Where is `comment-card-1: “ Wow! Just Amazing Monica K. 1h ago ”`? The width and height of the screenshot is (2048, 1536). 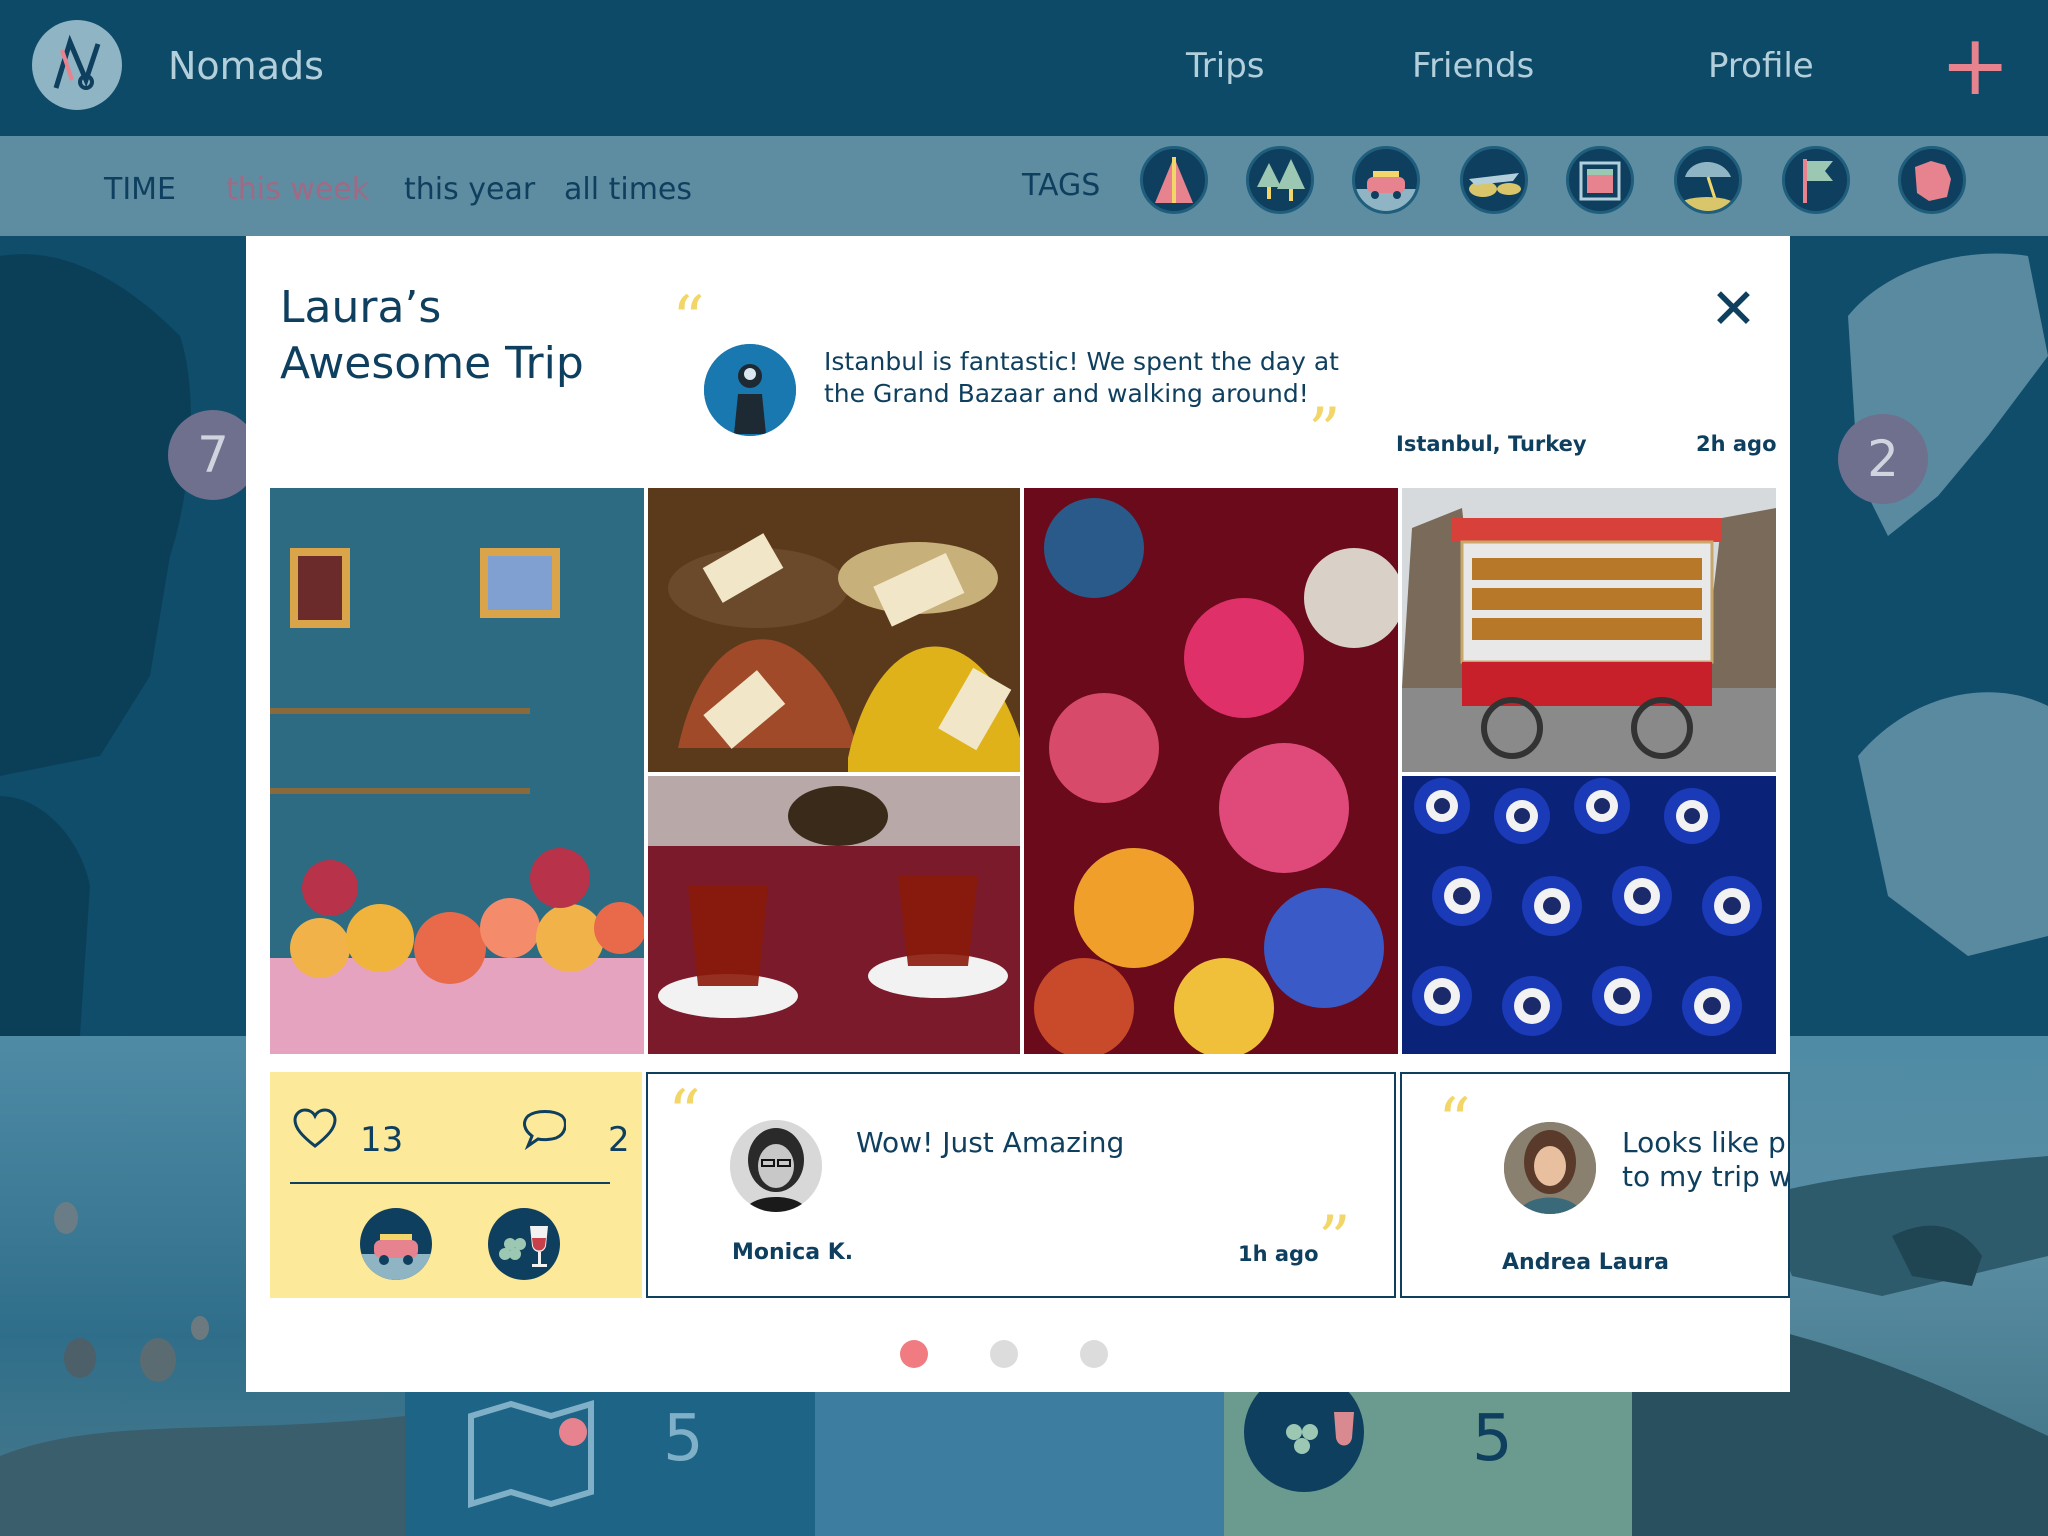
comment-card-1: “ Wow! Just Amazing Monica K. 1h ago ” is located at coordinates (1021, 1185).